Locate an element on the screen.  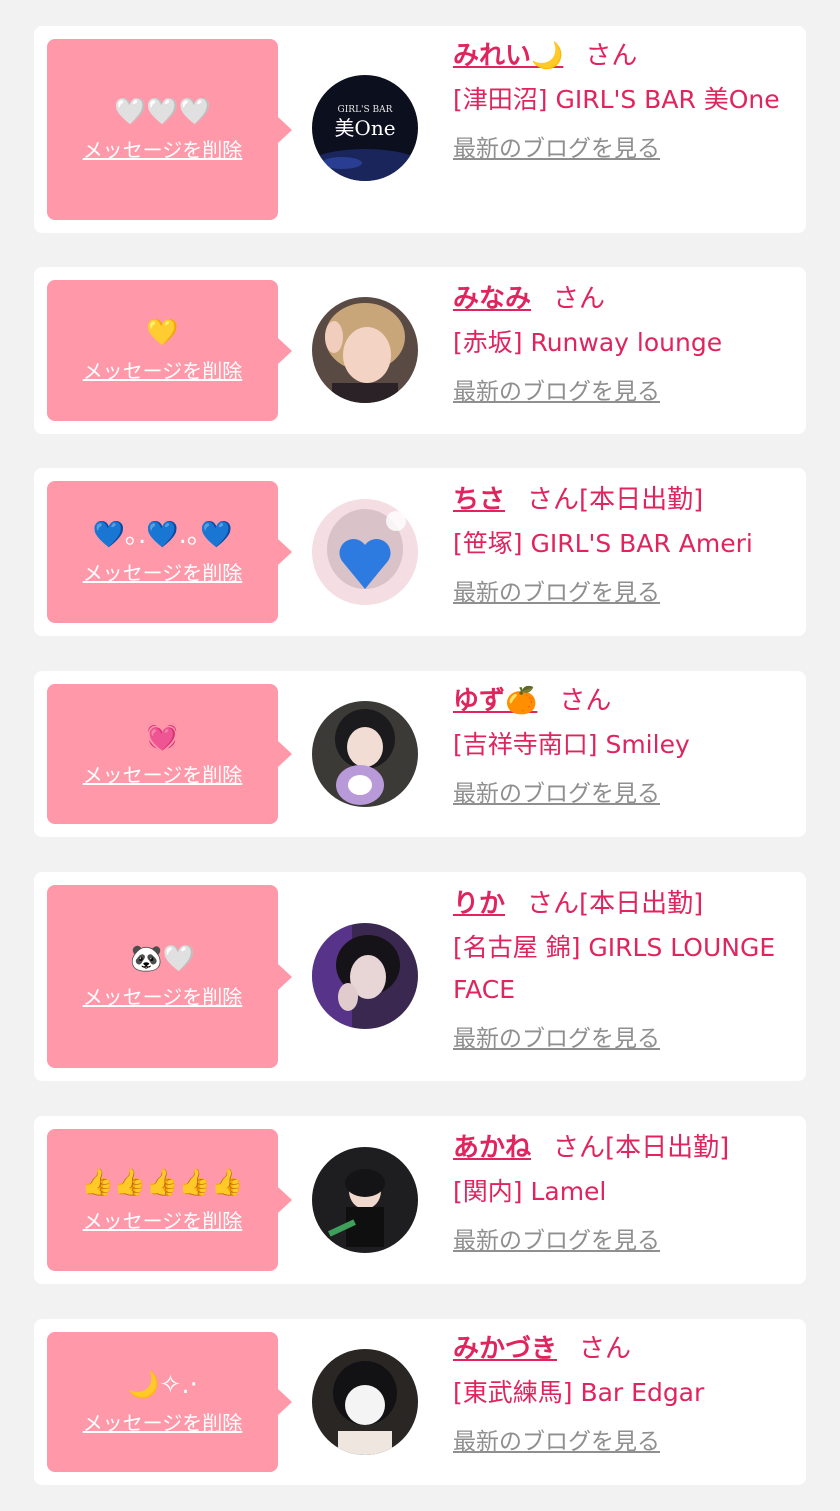
shop-name: [笹塚] GIRL'S BAR Ameri is located at coordinates (603, 543).